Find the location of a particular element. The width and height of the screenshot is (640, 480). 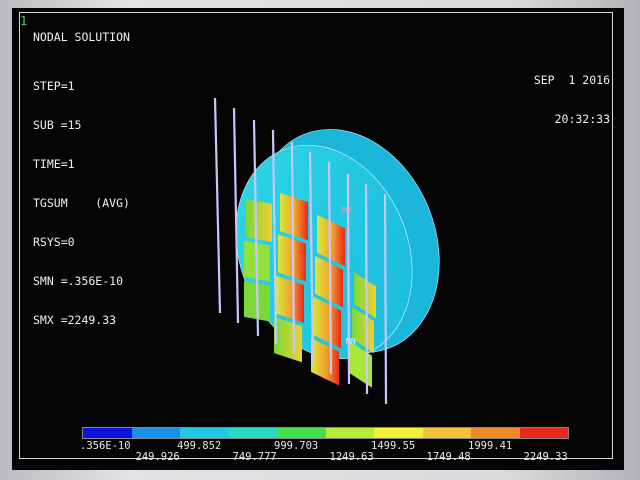

legend-label-bottom: 2249.33 is located at coordinates (545, 457).